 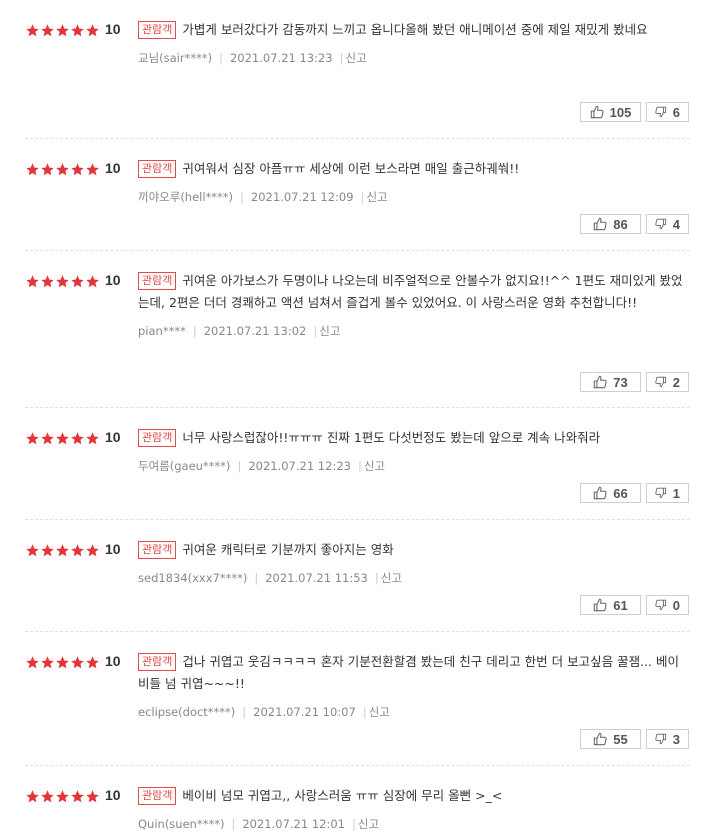 I want to click on review-text: 관람객 베이비 넘모 귀엽고,, 사랑스러움 ㅠㅠ 심장에 무리 올뻔 >_<, so click(x=412, y=796).